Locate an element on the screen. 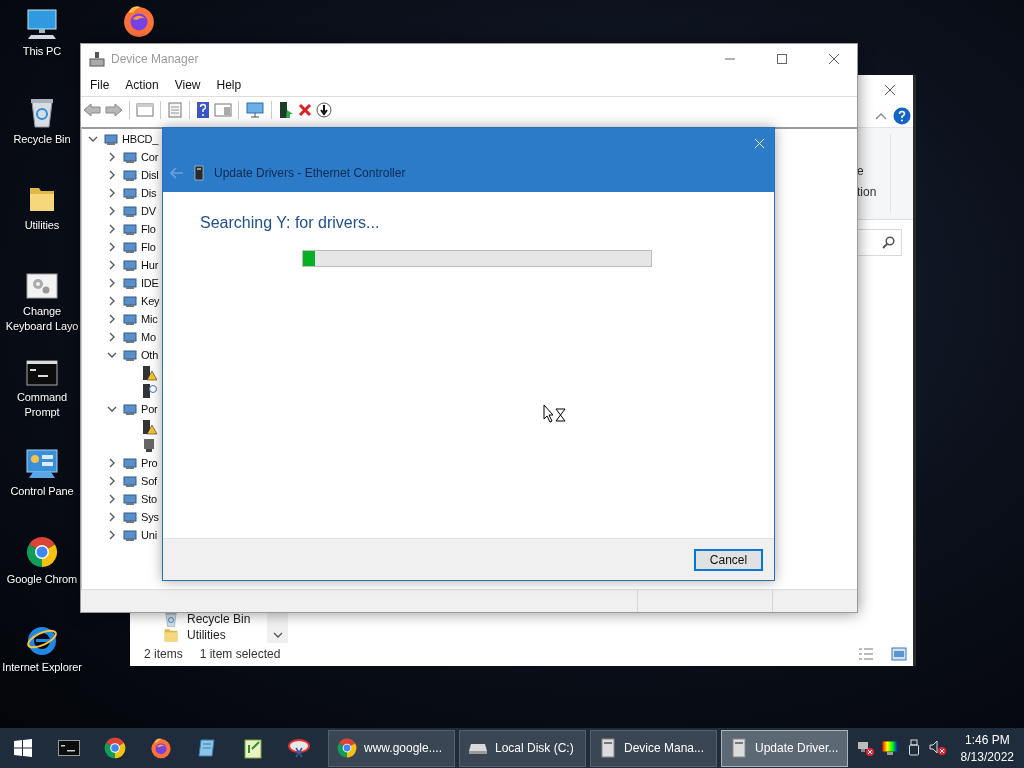 The image size is (1024, 768). nav-item-label: Utilities is located at coordinates (206, 635).